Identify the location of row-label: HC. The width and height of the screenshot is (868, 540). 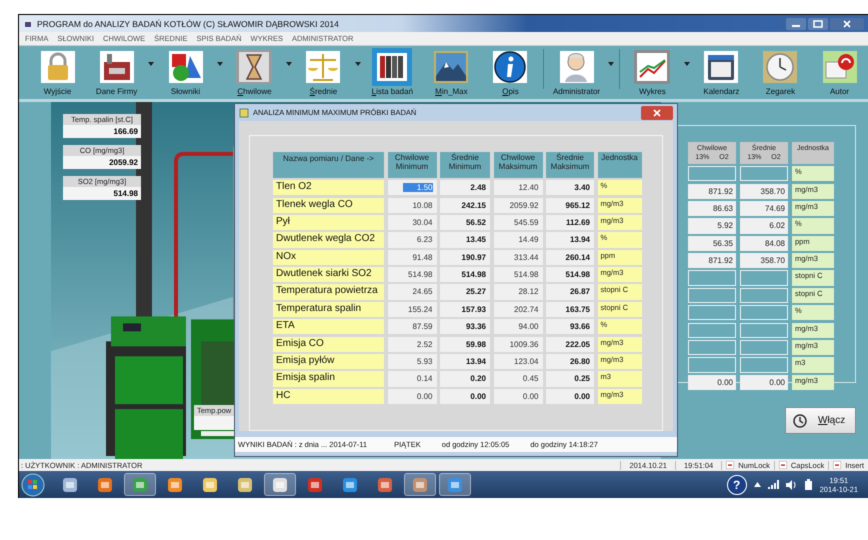
(328, 396).